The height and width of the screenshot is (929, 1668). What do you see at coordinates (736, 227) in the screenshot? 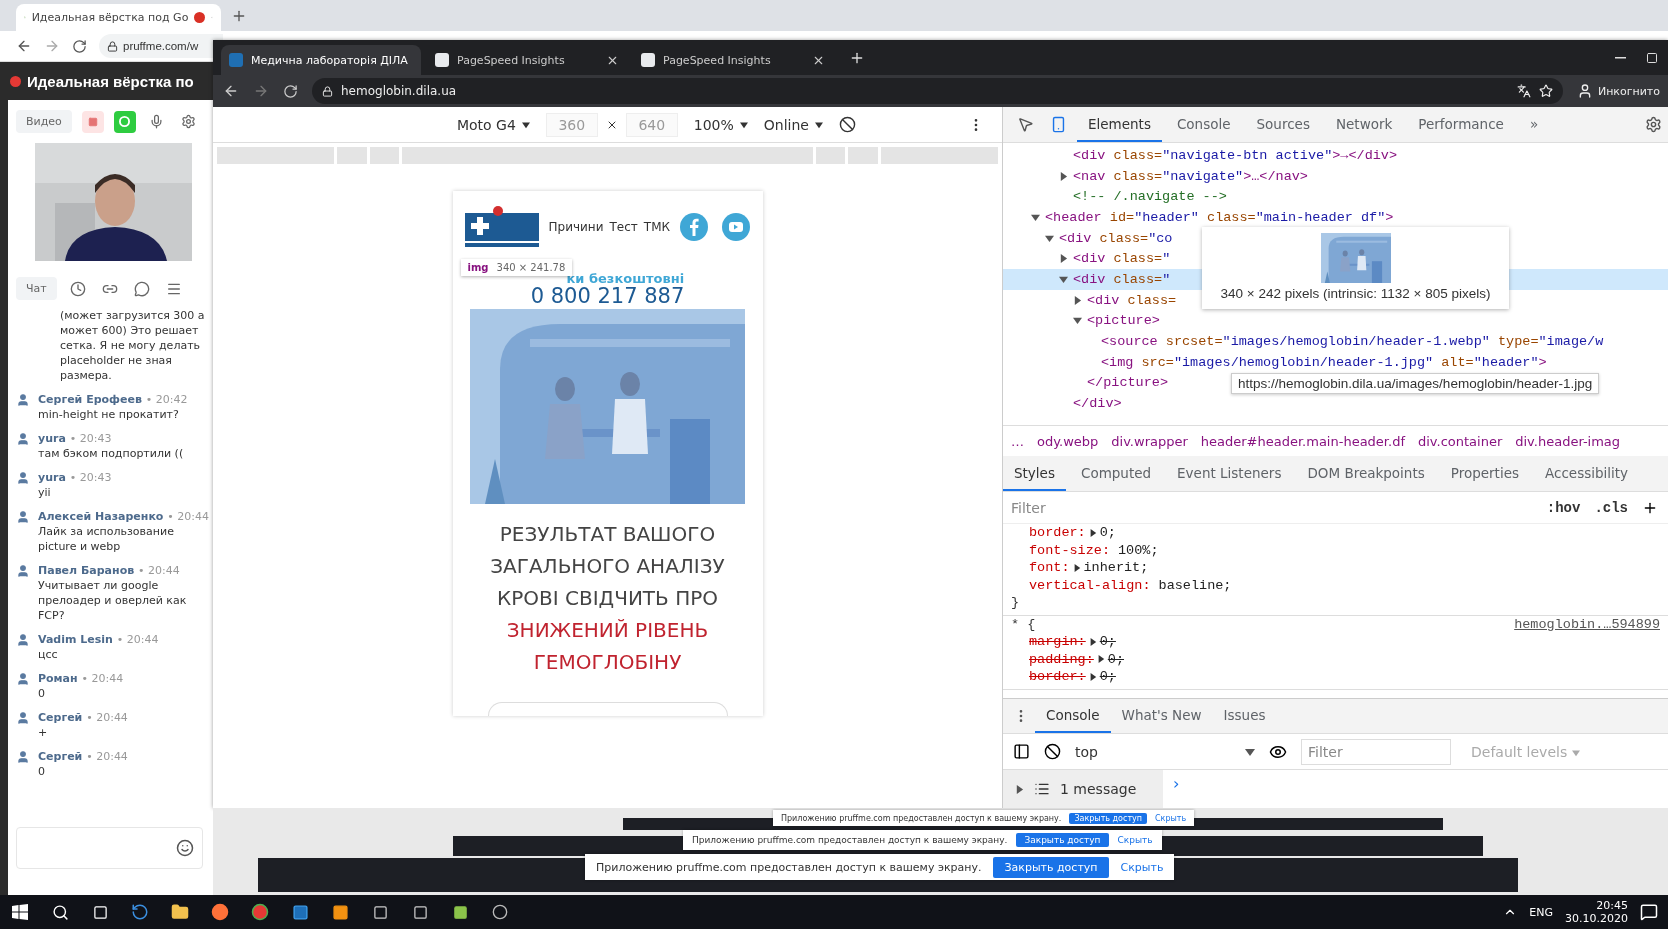
I see `youtube-icon` at bounding box center [736, 227].